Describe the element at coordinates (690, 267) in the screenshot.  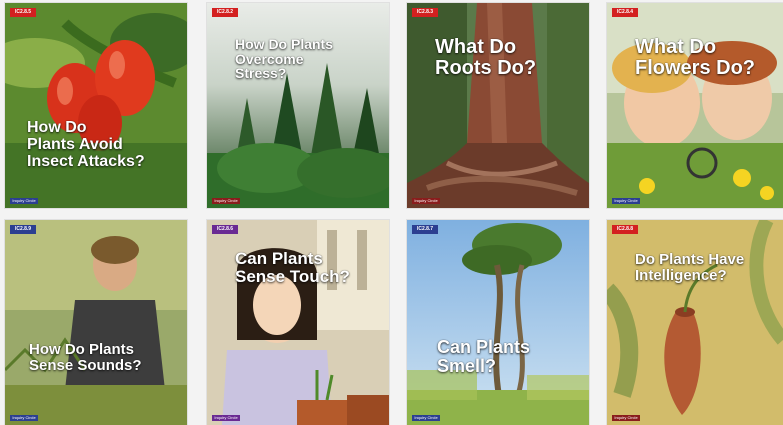
I see `book-title: Do Plants Have Intelligence?` at that location.